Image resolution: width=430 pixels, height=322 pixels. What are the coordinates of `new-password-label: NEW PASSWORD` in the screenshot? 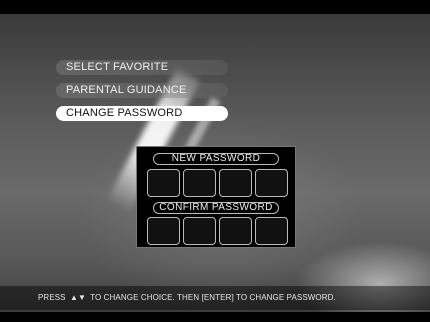 It's located at (216, 159).